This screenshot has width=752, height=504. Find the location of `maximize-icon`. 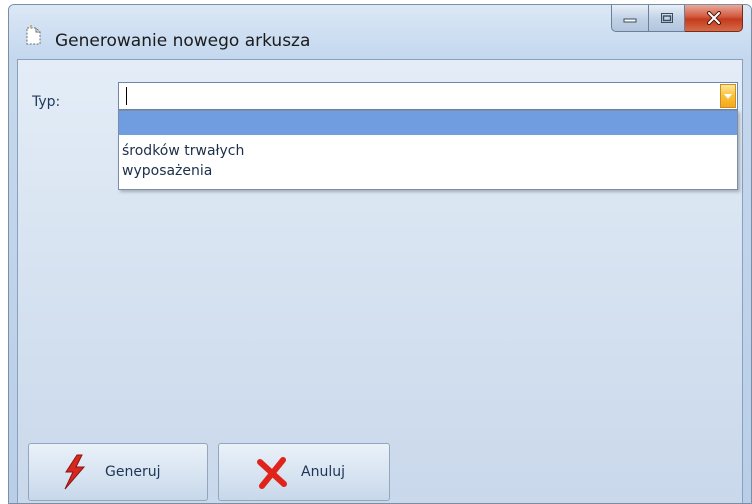

maximize-icon is located at coordinates (666, 18).